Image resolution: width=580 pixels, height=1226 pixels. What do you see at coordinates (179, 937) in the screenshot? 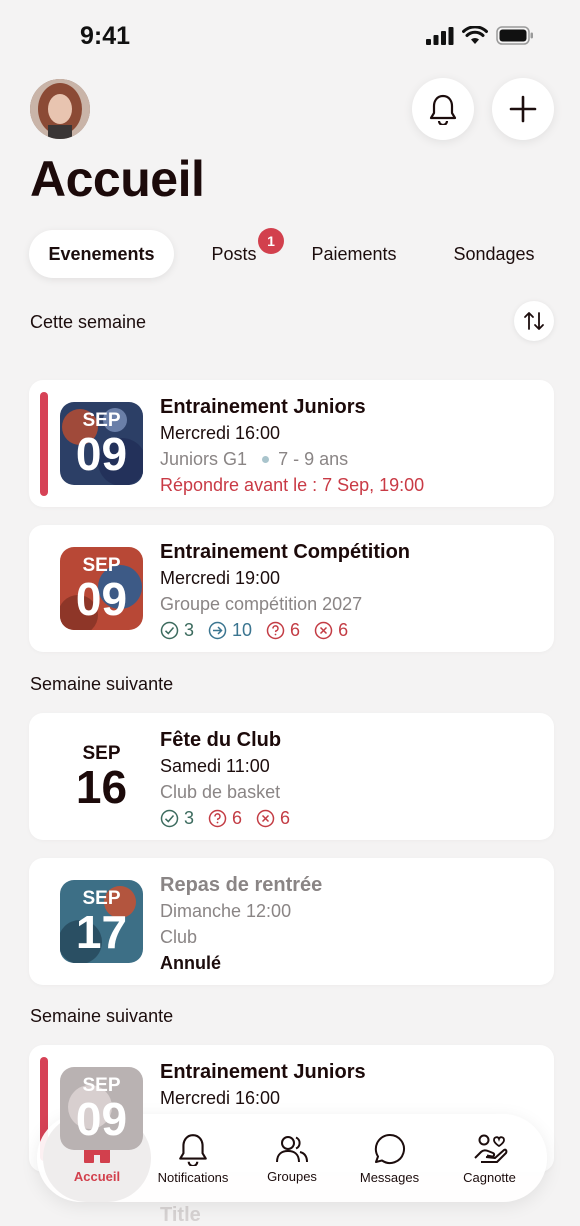
I see `event-group: Club` at bounding box center [179, 937].